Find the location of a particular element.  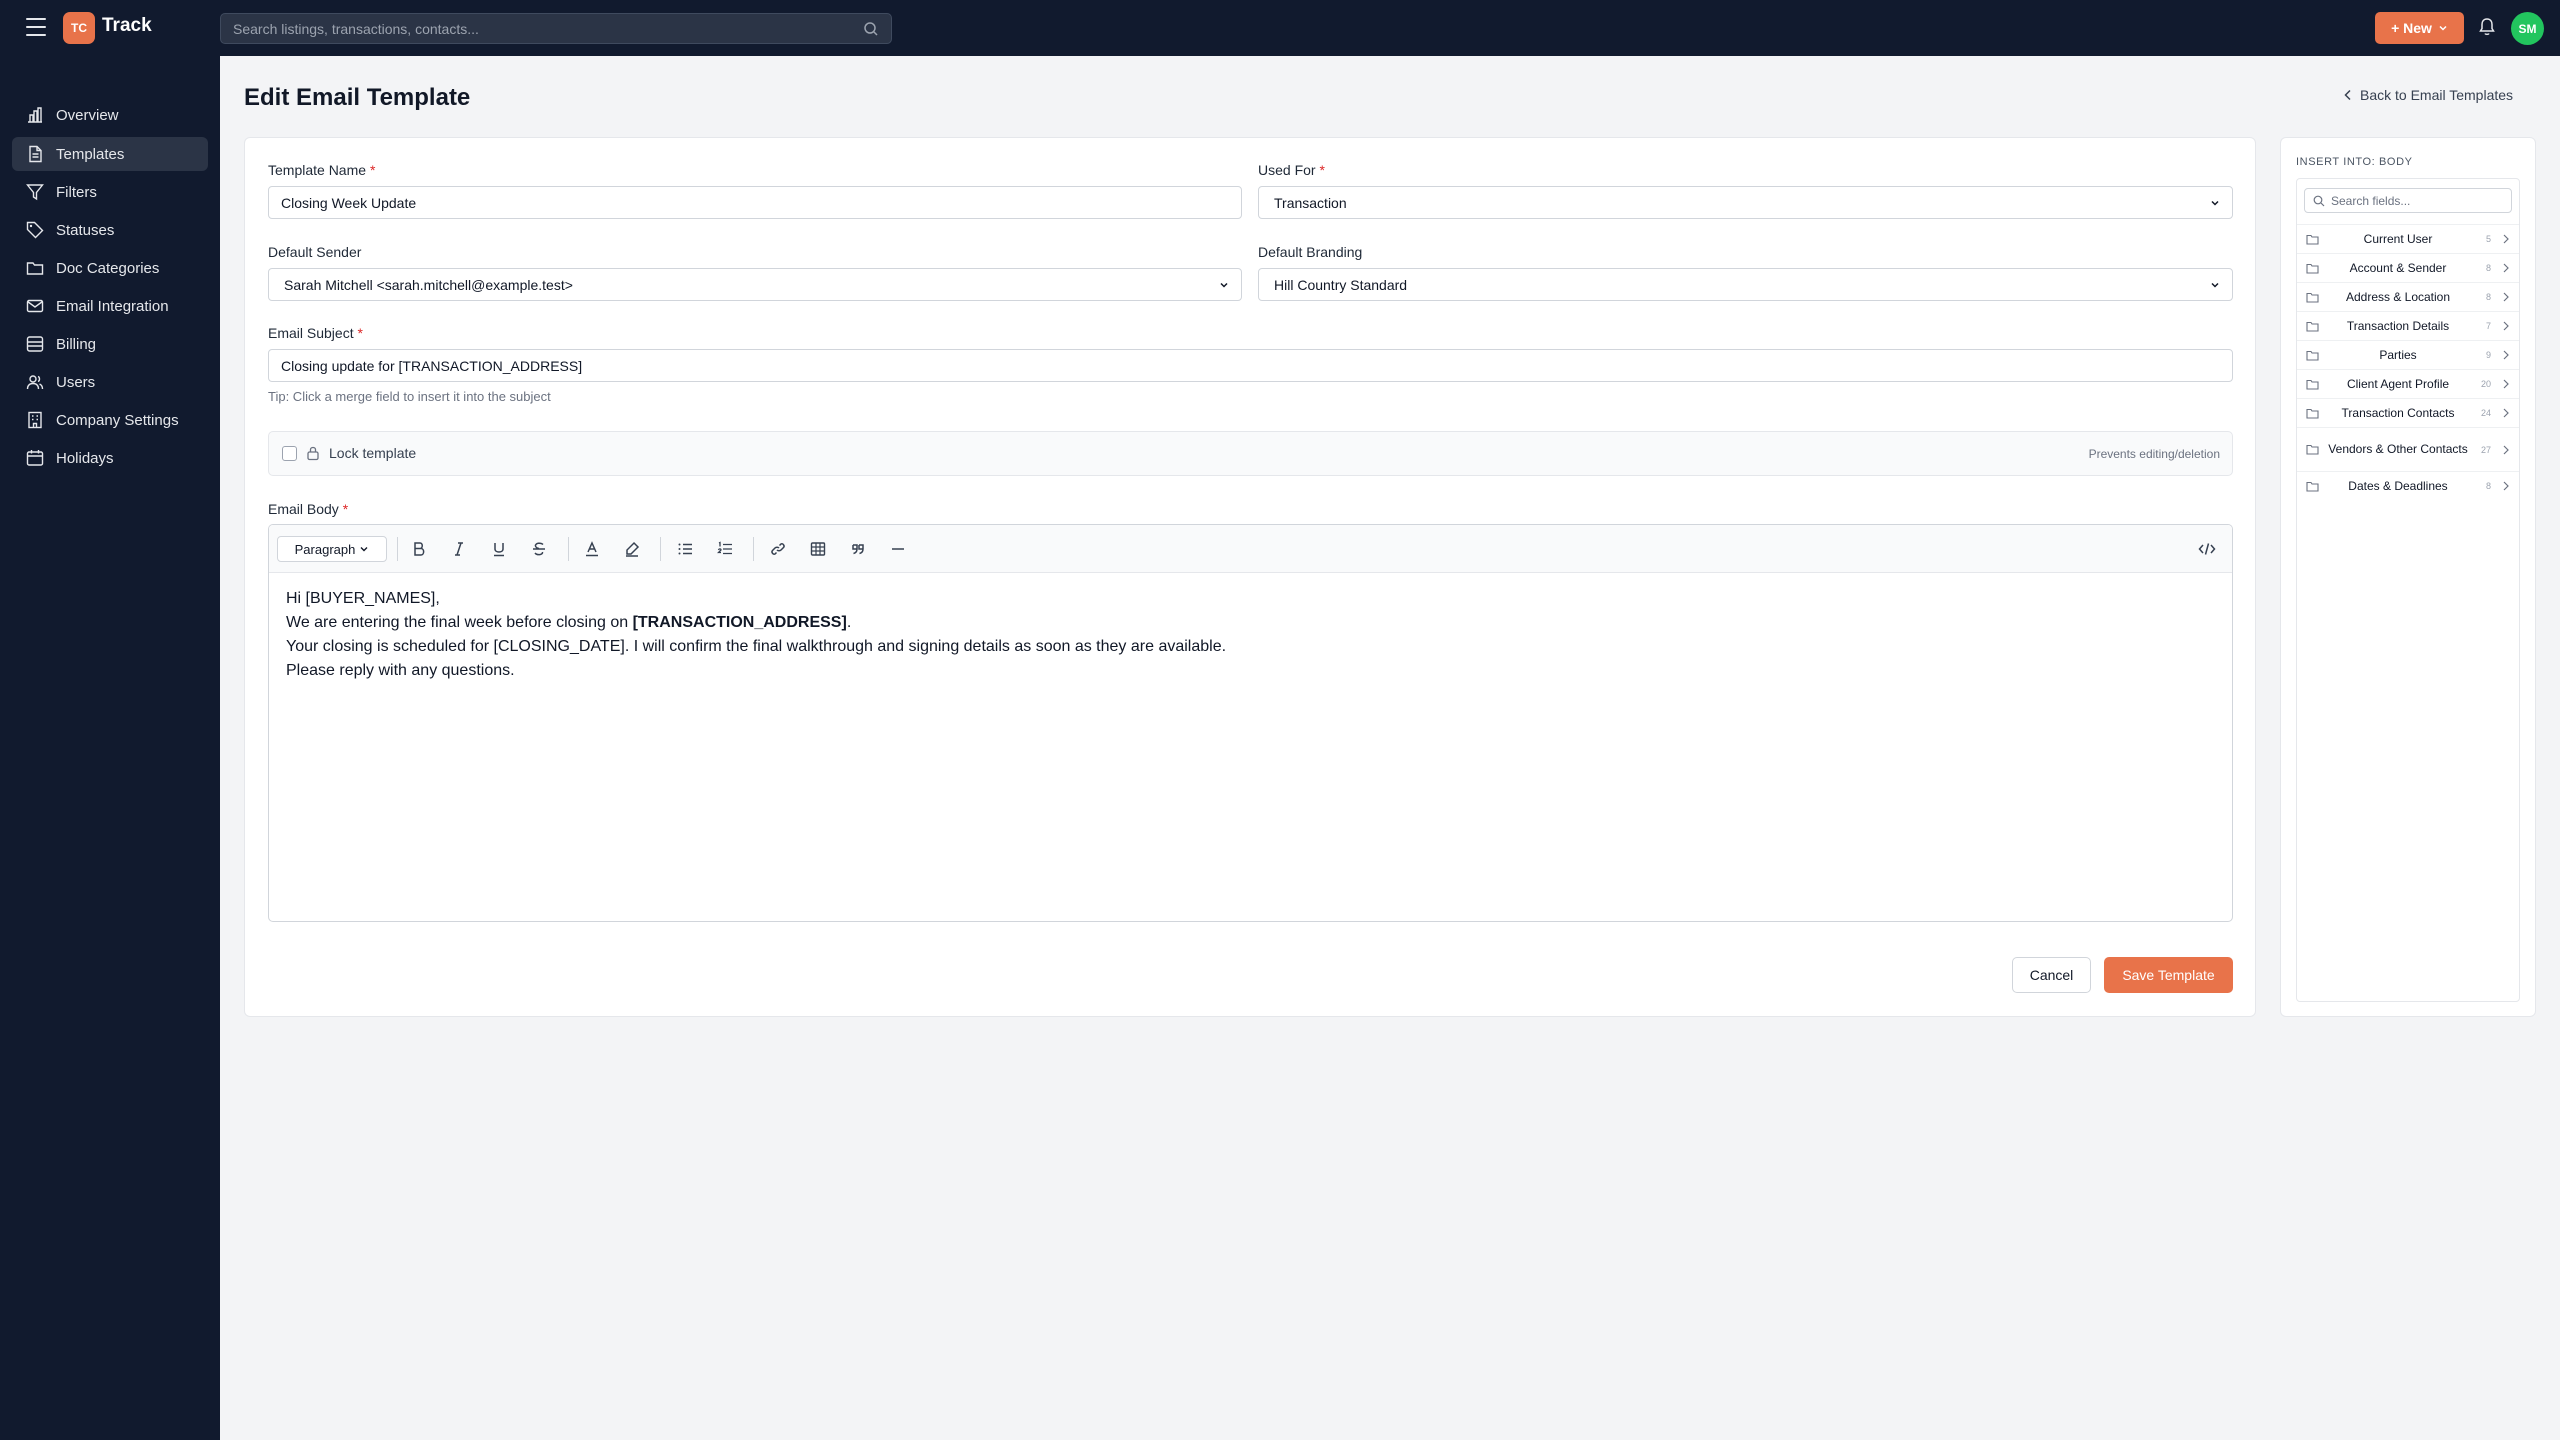

italic-button is located at coordinates (459, 549).